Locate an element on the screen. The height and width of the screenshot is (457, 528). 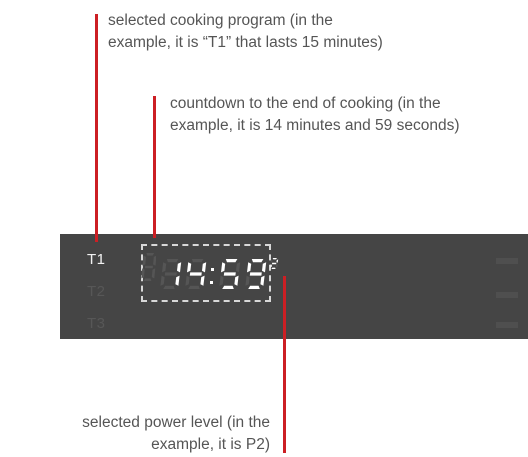
inactive-digit-segment-d is located at coordinates (147, 279).